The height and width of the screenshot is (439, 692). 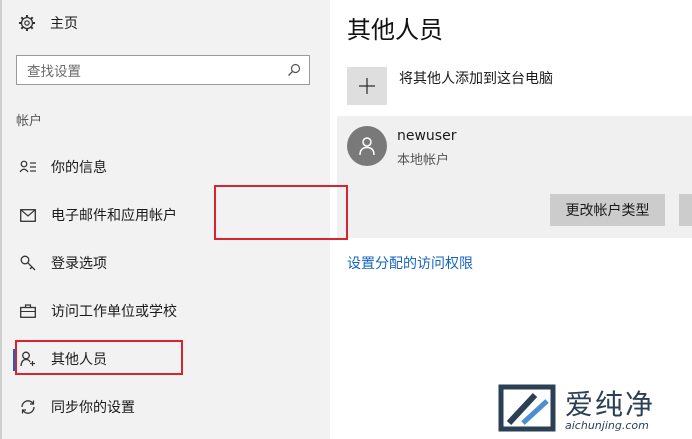 I want to click on sidebar-item-sign-in-options: 登录选项, so click(x=165, y=263).